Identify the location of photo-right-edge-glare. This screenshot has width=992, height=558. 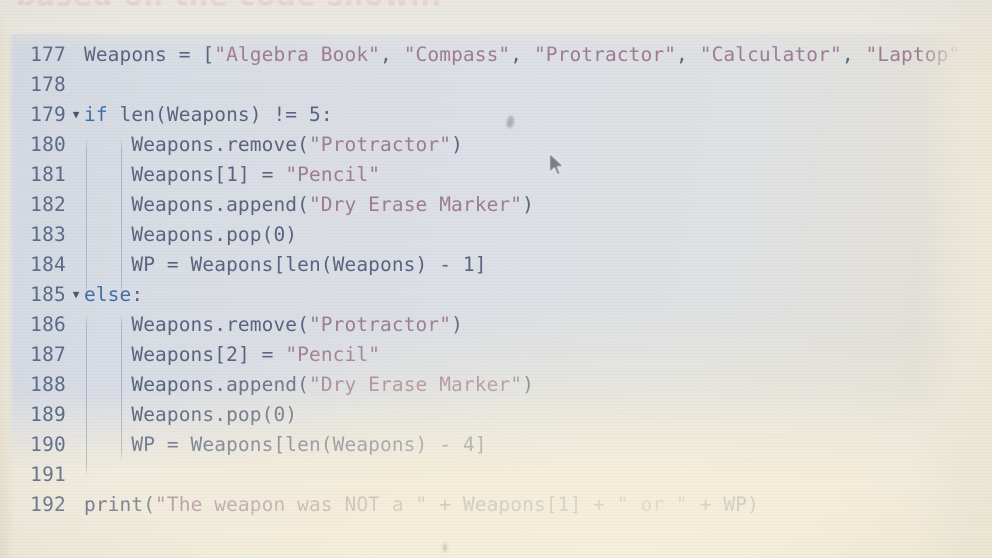
(955, 279).